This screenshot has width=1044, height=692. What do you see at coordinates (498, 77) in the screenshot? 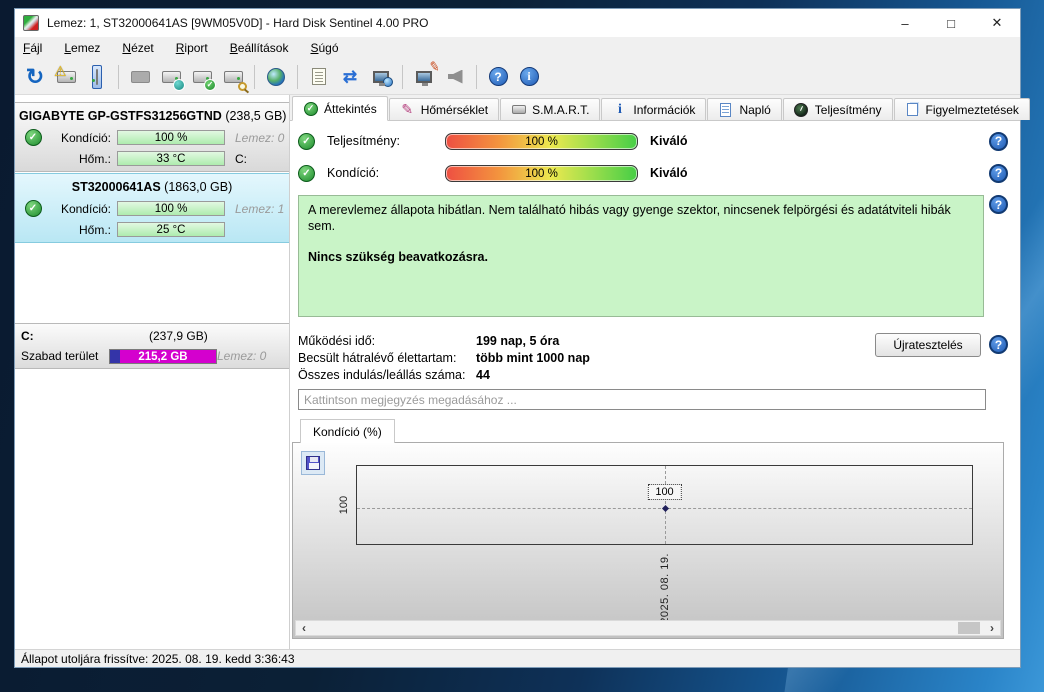
I see `help-icon: ?` at bounding box center [498, 77].